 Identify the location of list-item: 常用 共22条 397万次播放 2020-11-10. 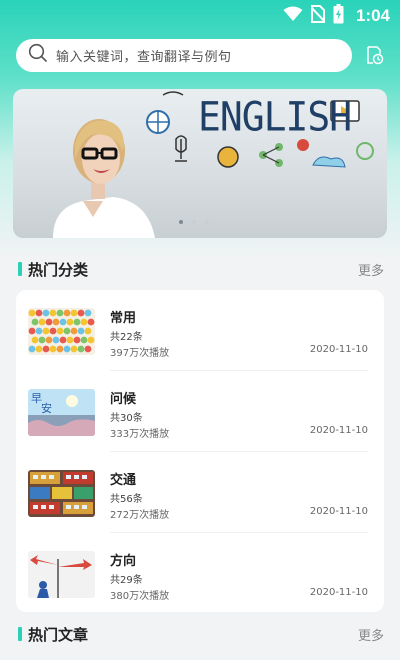
(200, 330).